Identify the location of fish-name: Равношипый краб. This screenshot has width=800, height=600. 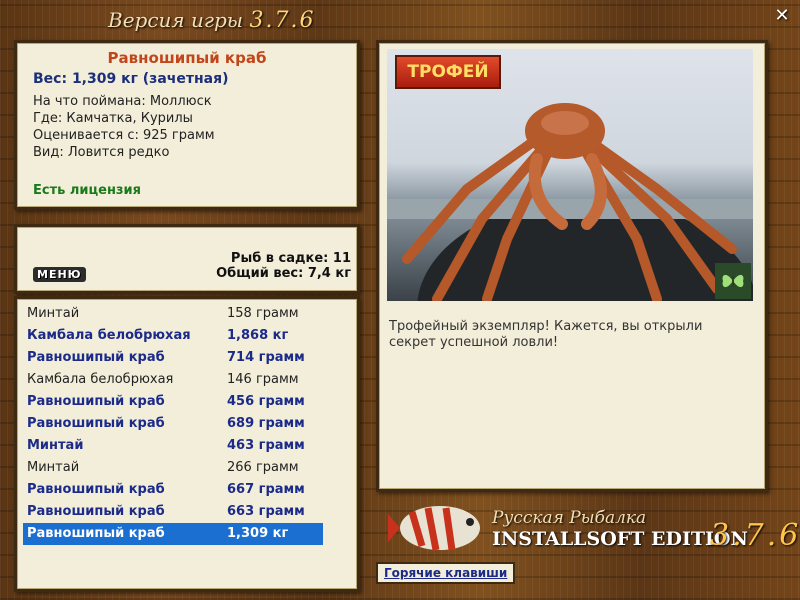
(187, 58).